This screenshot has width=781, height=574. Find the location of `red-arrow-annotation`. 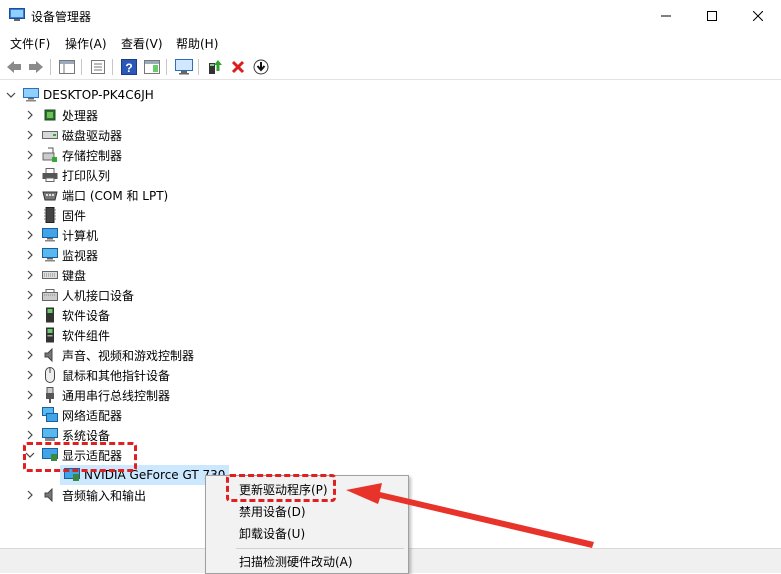

red-arrow-annotation is located at coordinates (470, 515).